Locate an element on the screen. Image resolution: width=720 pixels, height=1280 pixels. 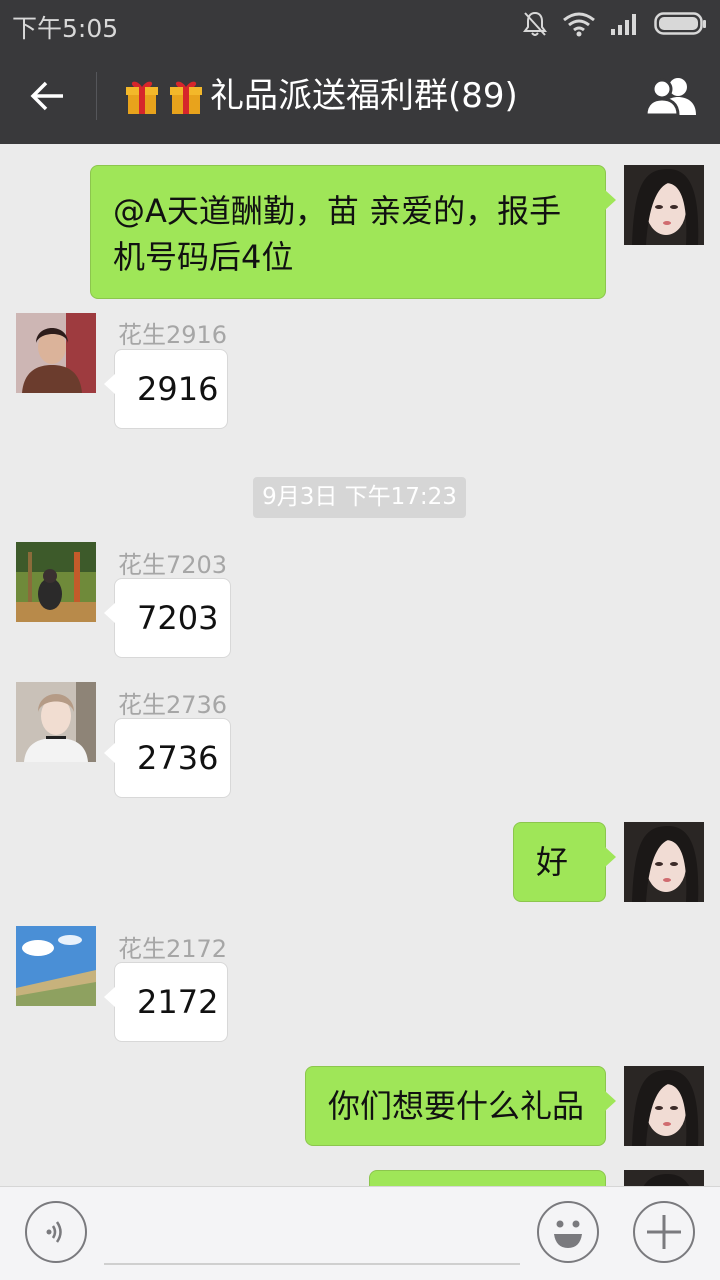
signal-icon is located at coordinates (623, 24).